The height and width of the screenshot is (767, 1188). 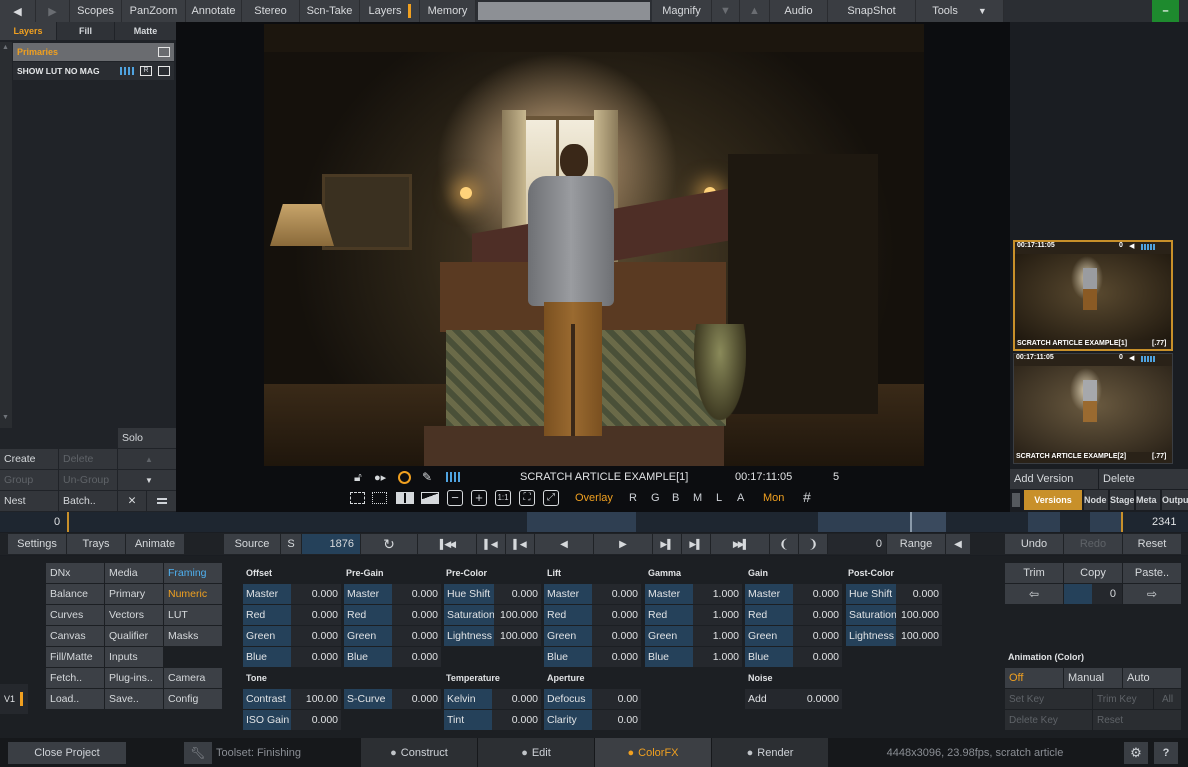 I want to click on menu-vectors: Vectors, so click(x=134, y=615).